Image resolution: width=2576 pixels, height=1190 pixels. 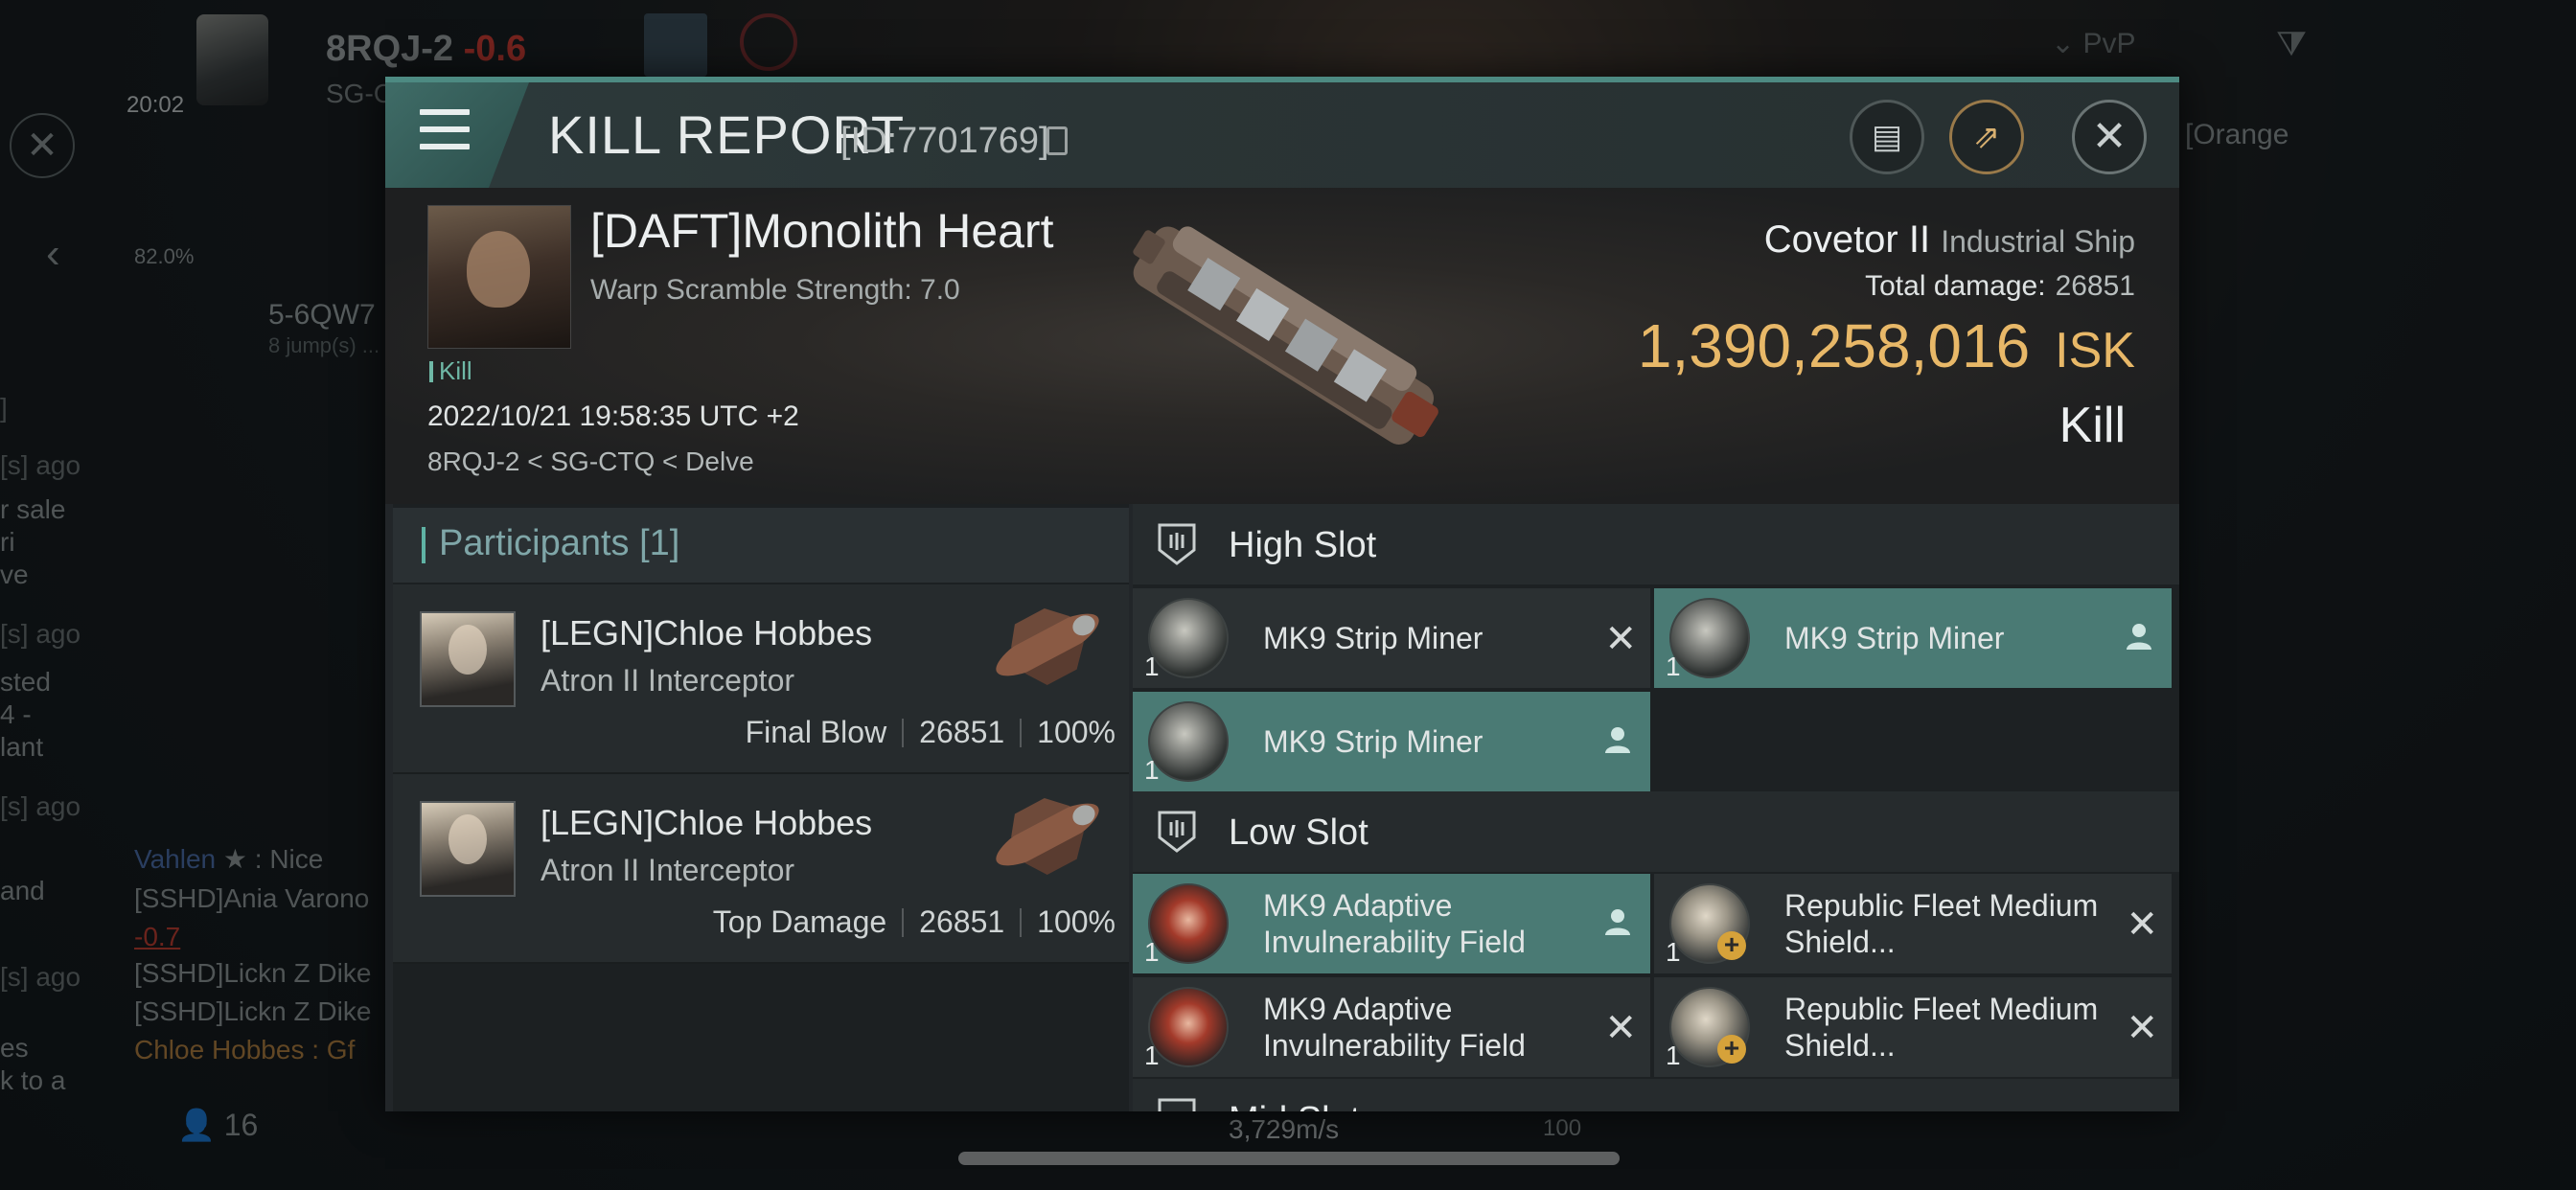 What do you see at coordinates (559, 543) in the screenshot?
I see `participants-title: Participants [1]` at bounding box center [559, 543].